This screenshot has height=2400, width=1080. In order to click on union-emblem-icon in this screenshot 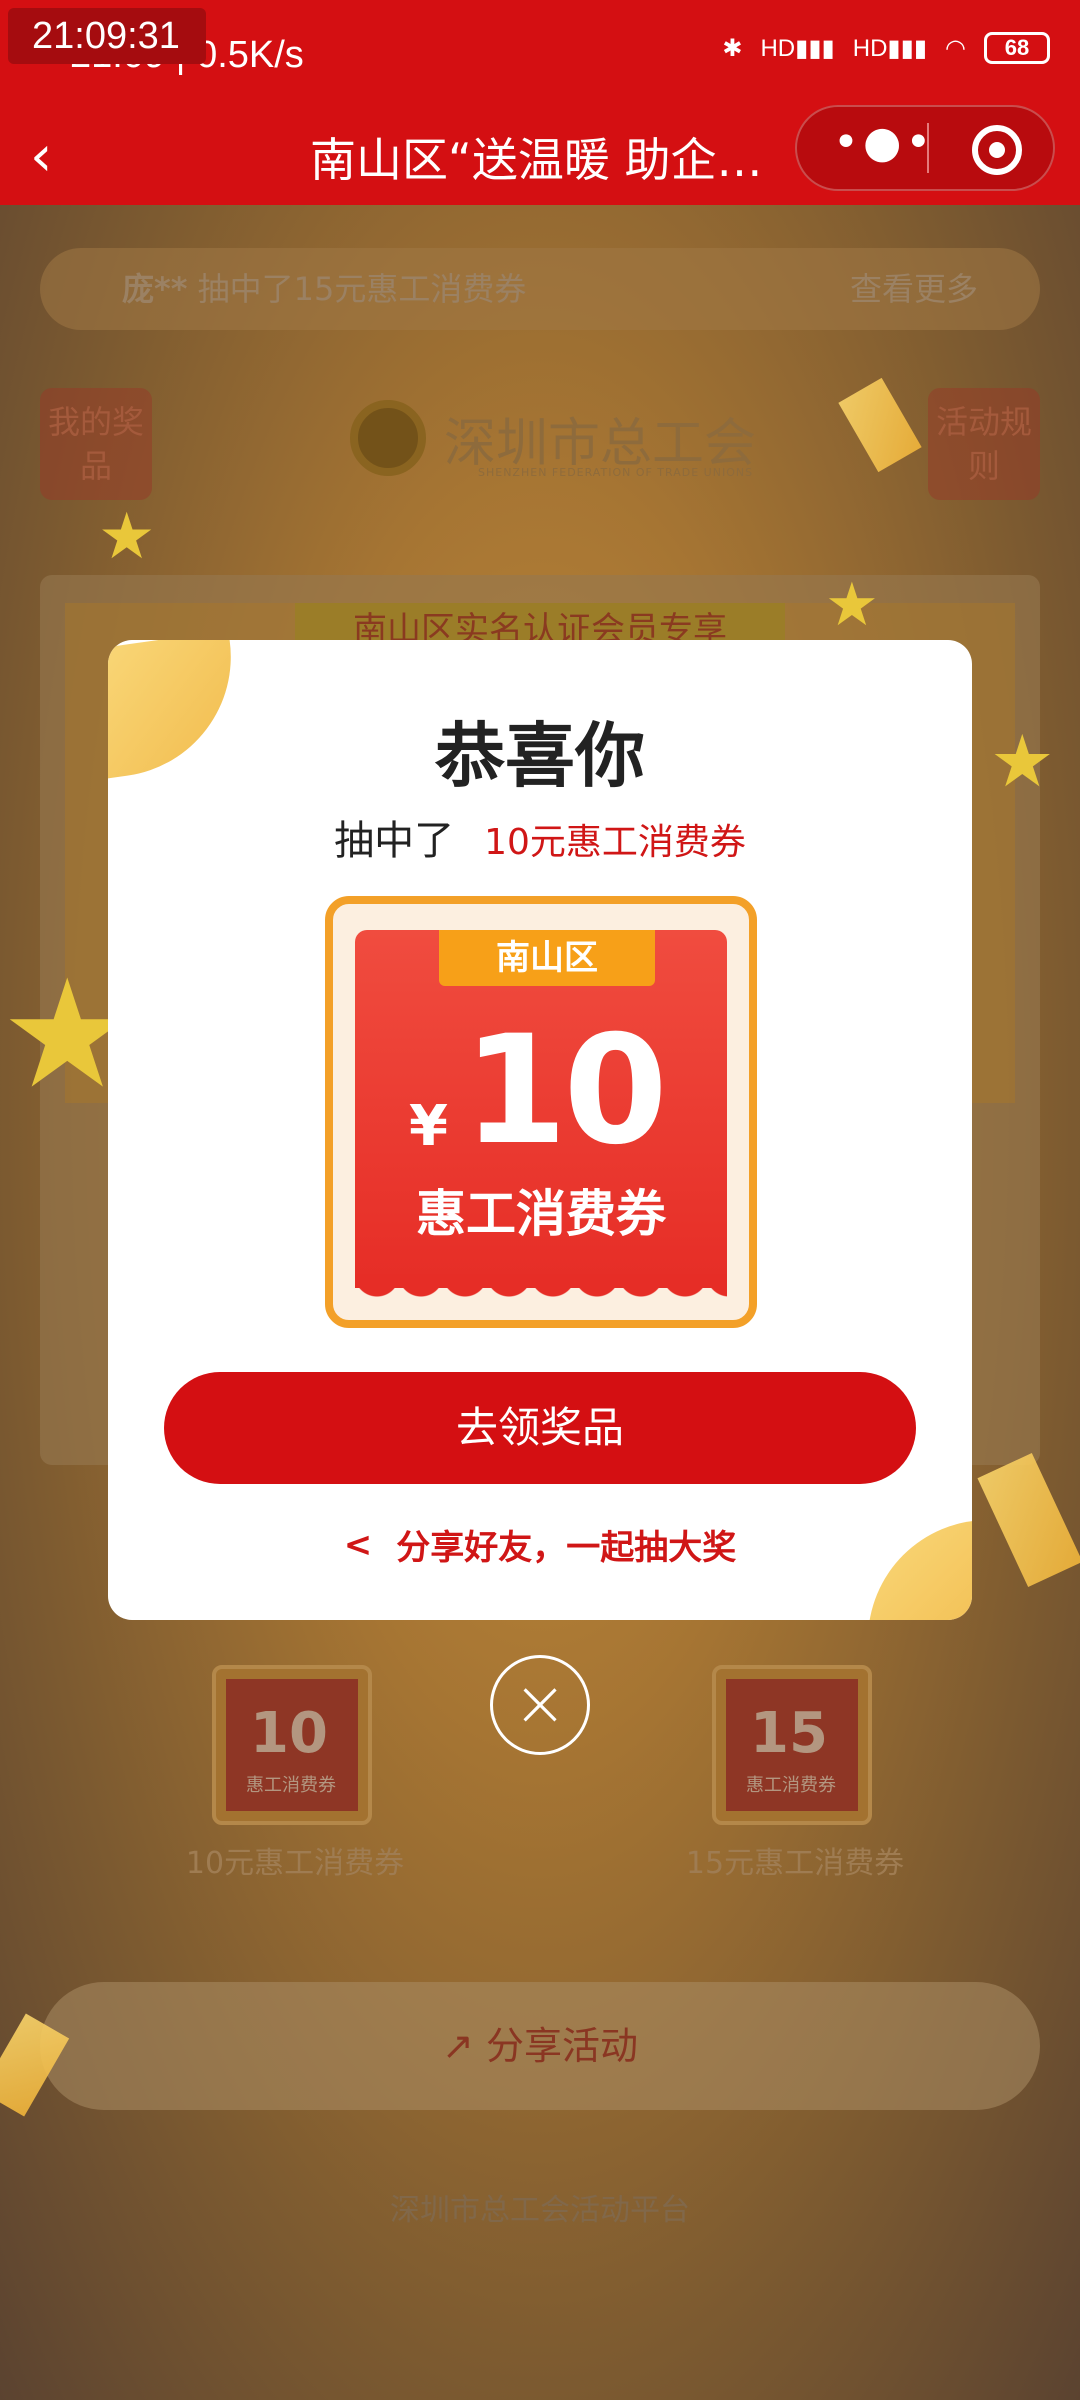, I will do `click(388, 438)`.